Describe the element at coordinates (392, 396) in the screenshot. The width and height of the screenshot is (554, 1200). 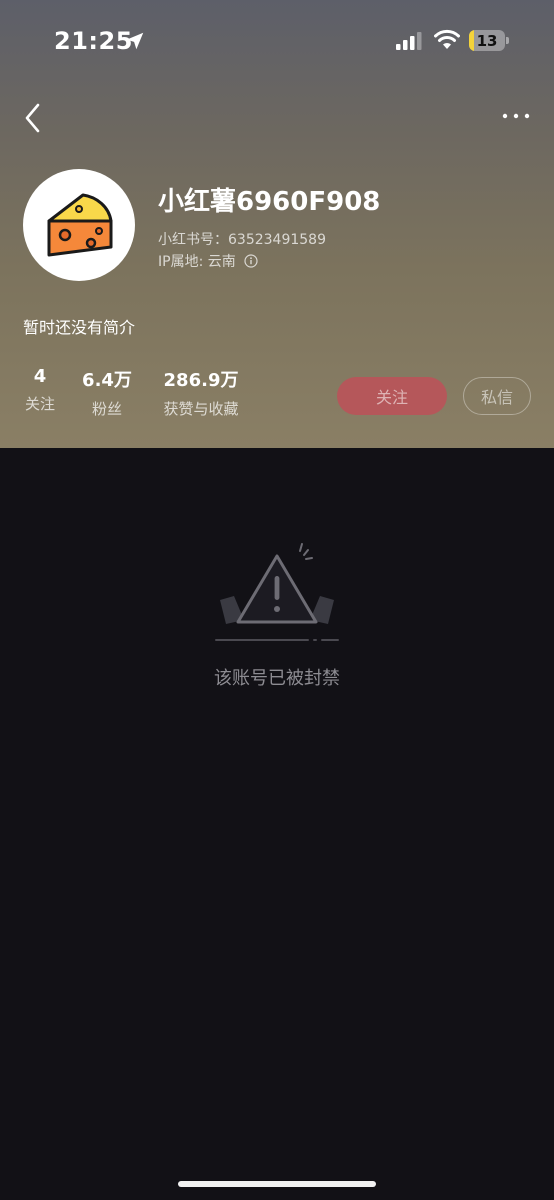
I see `follow-button: 关注` at that location.